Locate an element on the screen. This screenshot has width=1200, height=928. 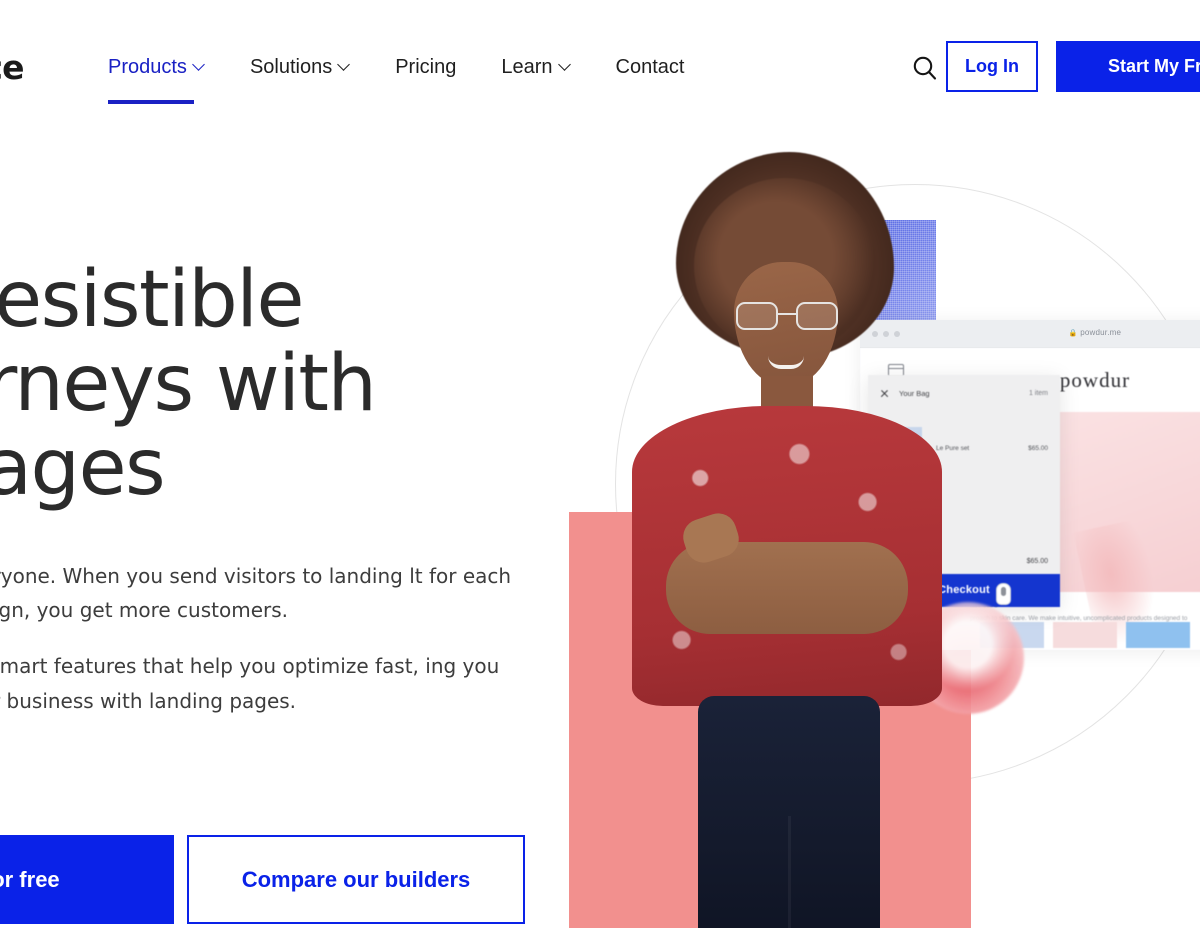
cart-item-count: 1 item is located at coordinates (1038, 393).